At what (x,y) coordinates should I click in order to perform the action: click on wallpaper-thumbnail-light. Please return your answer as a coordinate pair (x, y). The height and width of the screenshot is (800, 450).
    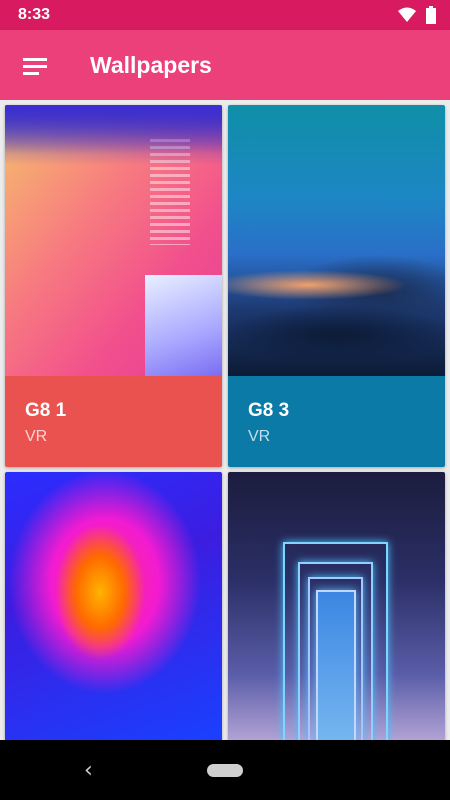
    Looking at the image, I should click on (183, 325).